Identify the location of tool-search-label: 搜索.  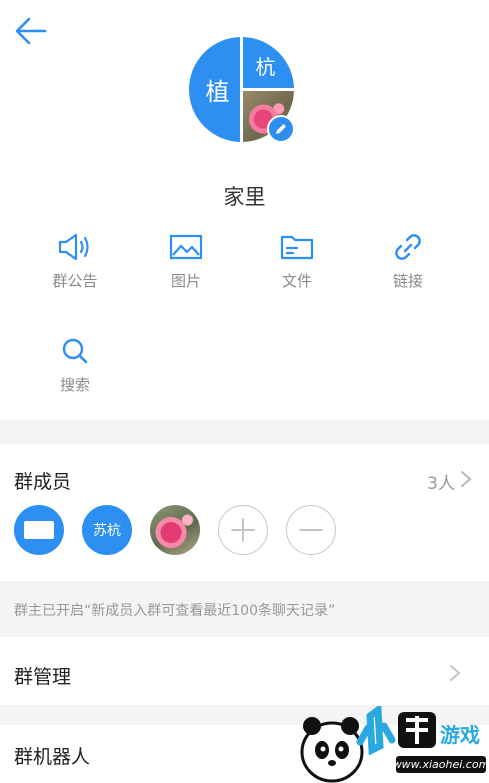
(74, 385).